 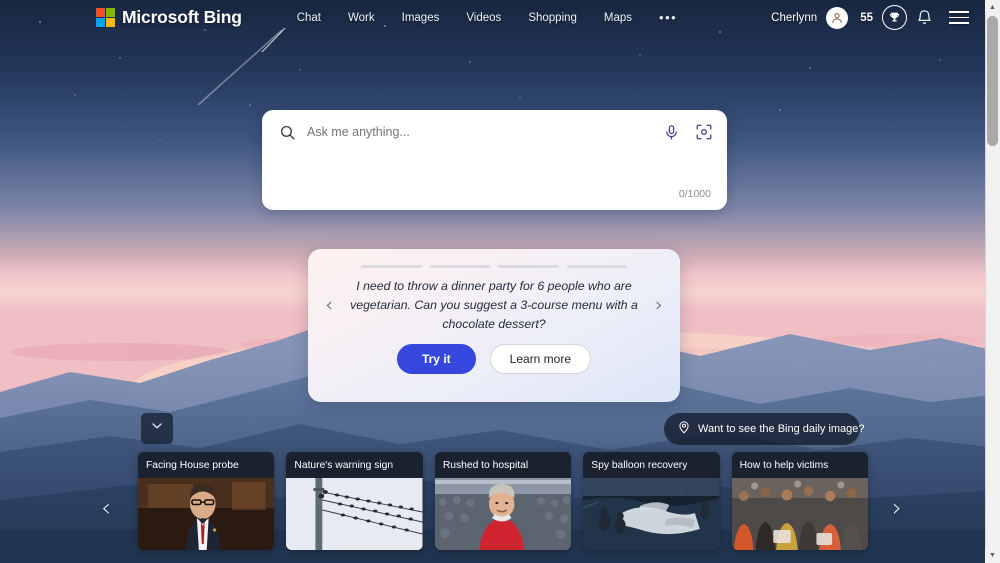 I want to click on daily-image-banner: Want to see the Bing daily image?, so click(x=764, y=429).